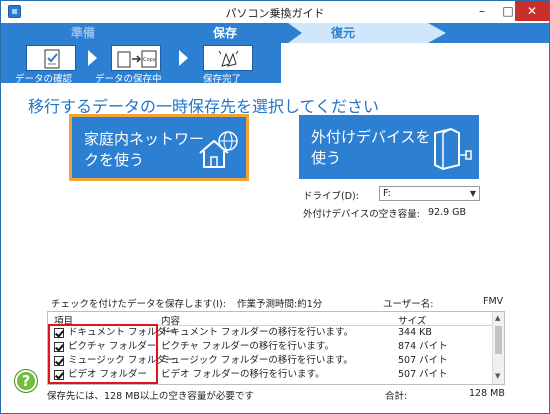 This screenshot has height=414, width=550. Describe the element at coordinates (150, 396) in the screenshot. I see `capacity-message: 保存先には、128 MB以上の空き容量が必要です` at that location.